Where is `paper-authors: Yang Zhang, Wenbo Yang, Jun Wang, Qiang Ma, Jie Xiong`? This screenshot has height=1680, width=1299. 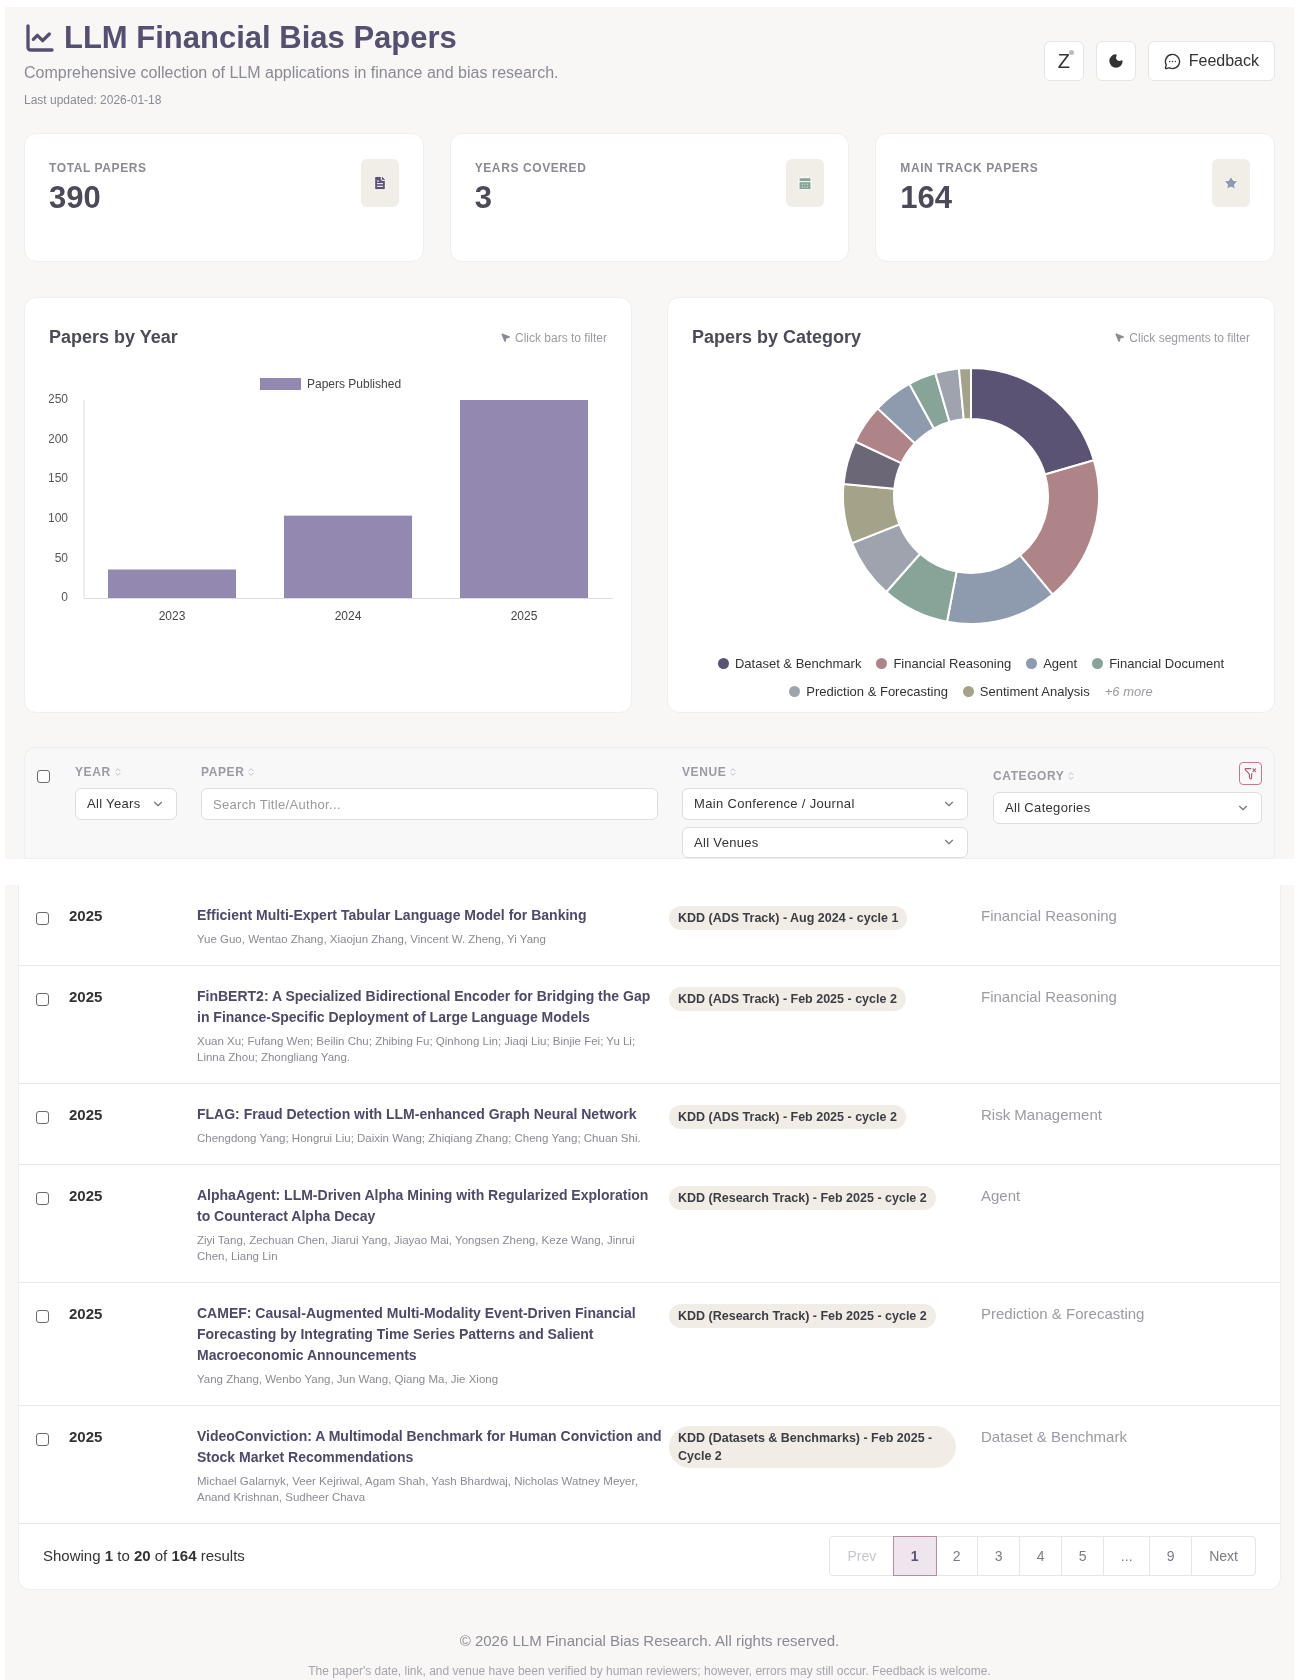
paper-authors: Yang Zhang, Wenbo Yang, Jun Wang, Qiang Ma, Jie Xiong is located at coordinates (348, 1379).